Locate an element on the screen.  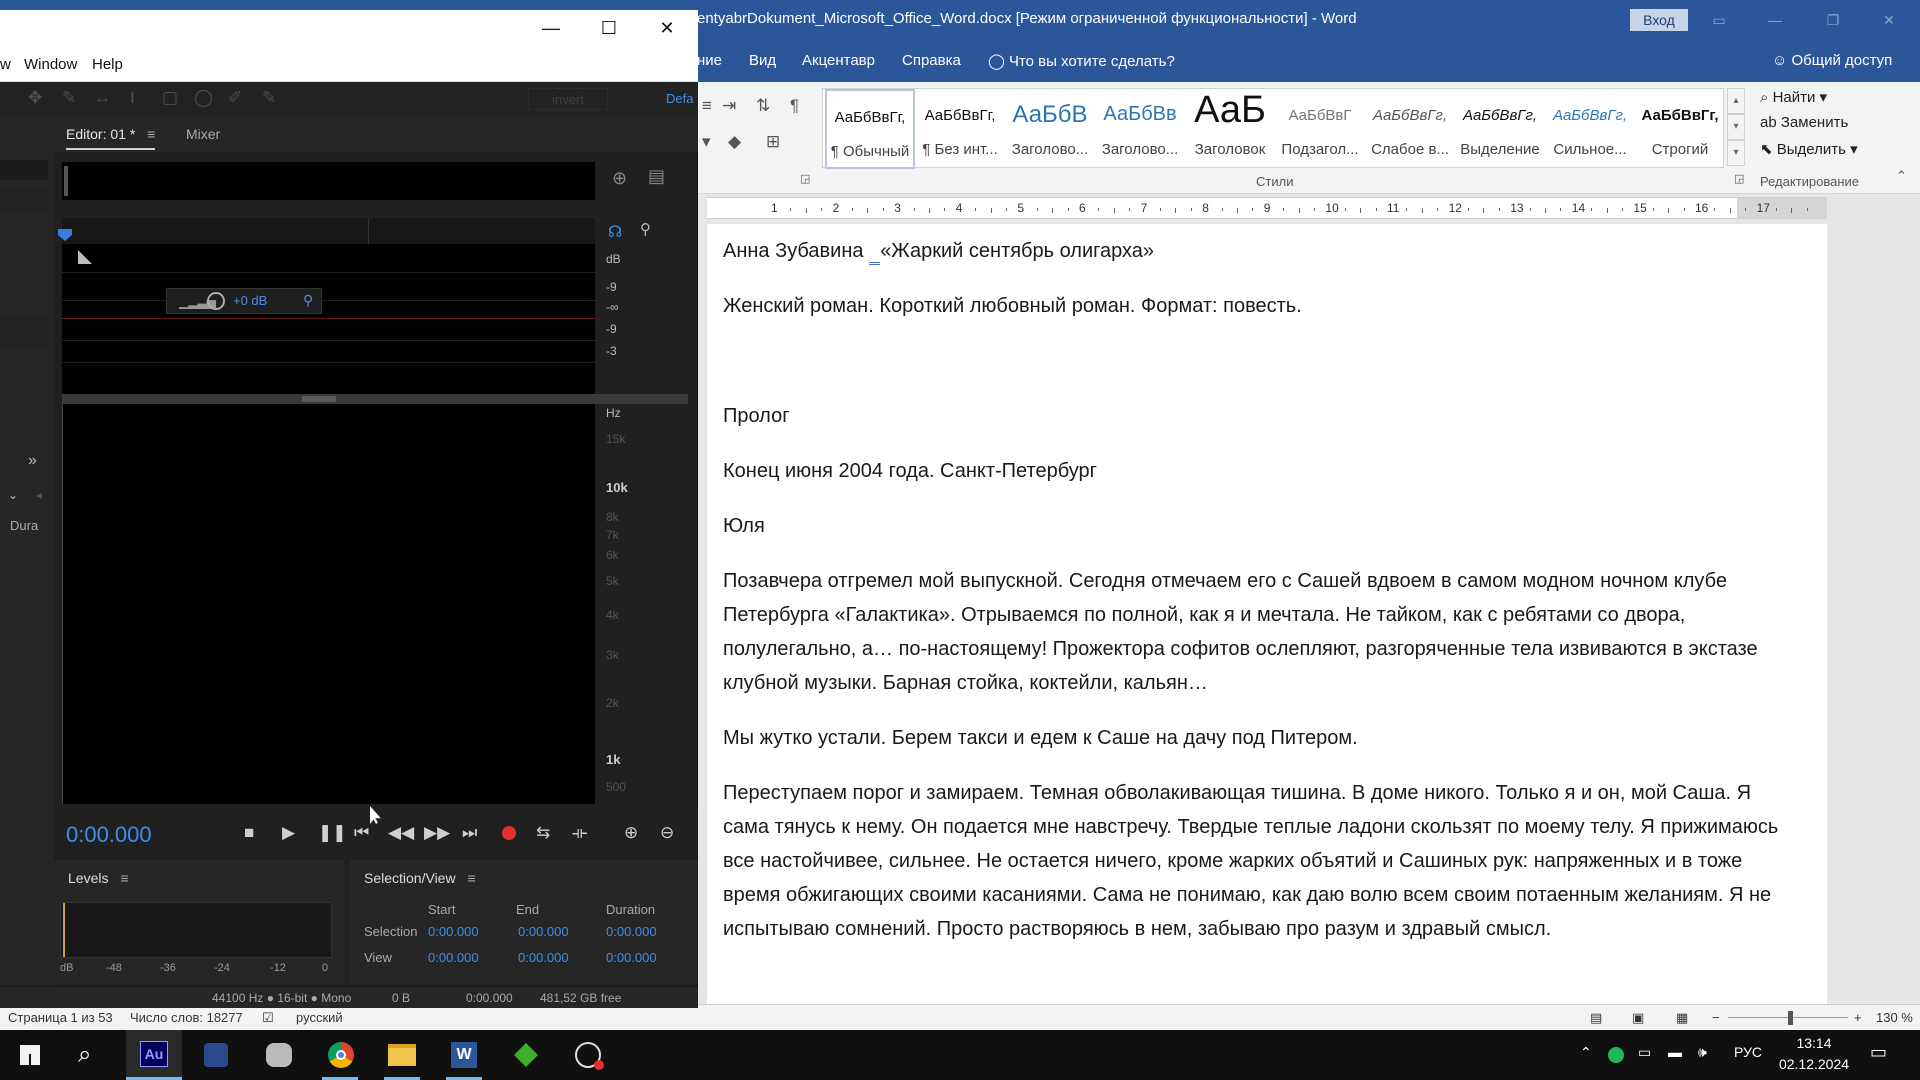
align-icon: ≡ is located at coordinates (707, 106).